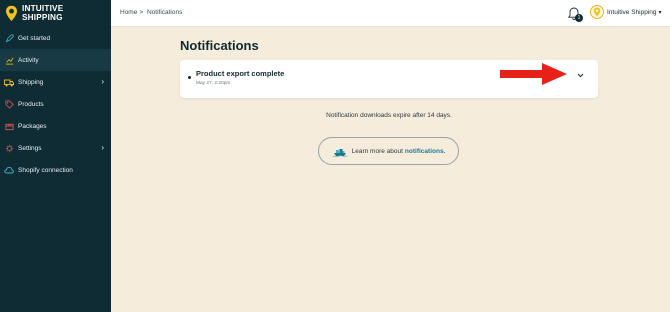  I want to click on sidebar-item-label: Settings, so click(30, 148).